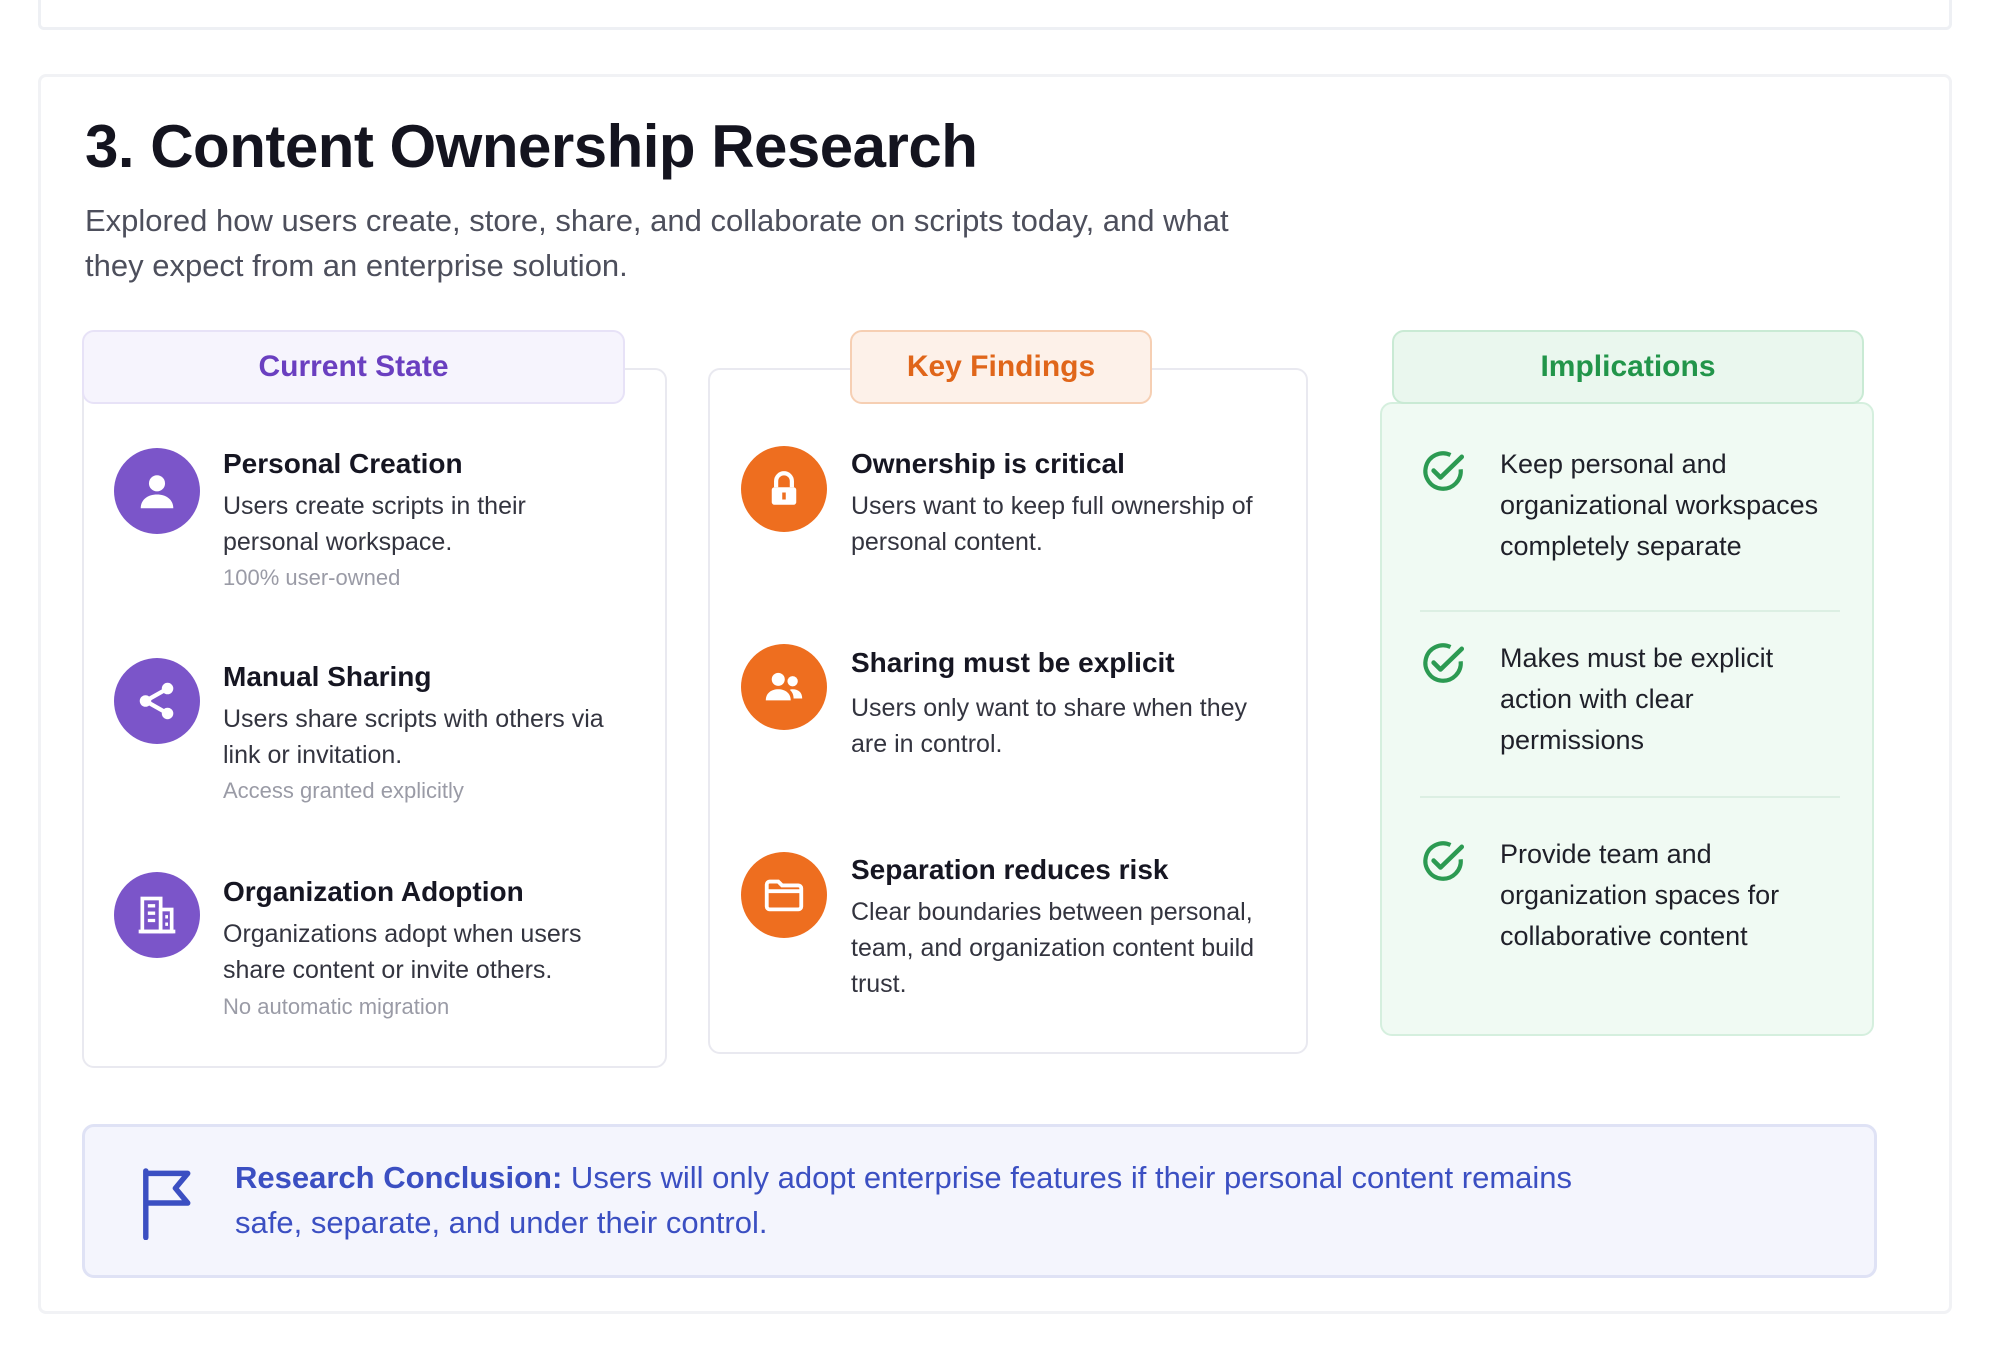  Describe the element at coordinates (343, 463) in the screenshot. I see `item-title: Personal Creation` at that location.